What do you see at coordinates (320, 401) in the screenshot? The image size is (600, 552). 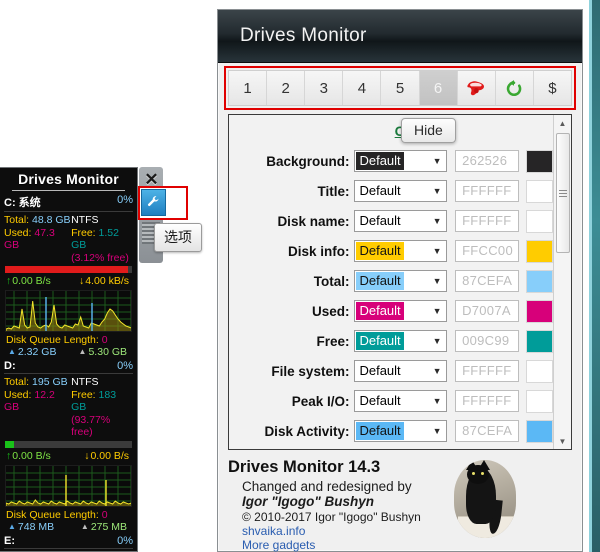 I see `color-setting-label: Peak I/O:` at bounding box center [320, 401].